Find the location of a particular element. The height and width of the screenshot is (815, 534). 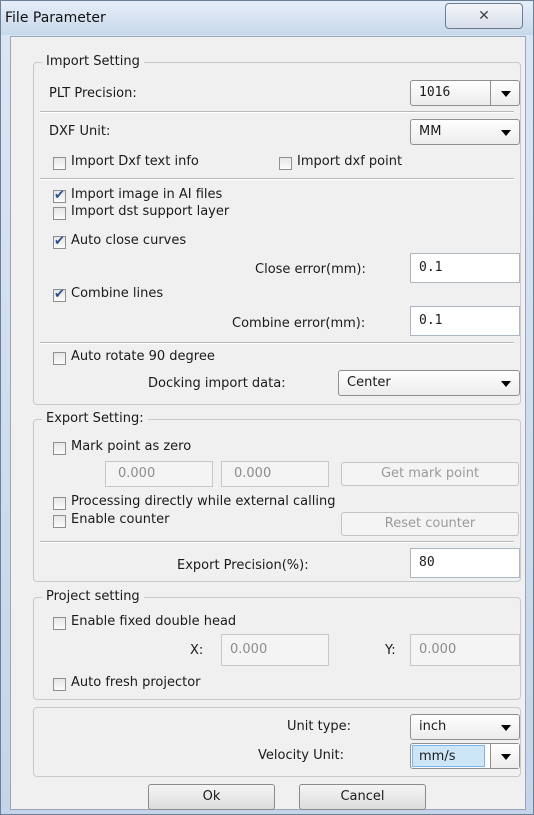

import-dxf-point-checkbox is located at coordinates (285, 163).